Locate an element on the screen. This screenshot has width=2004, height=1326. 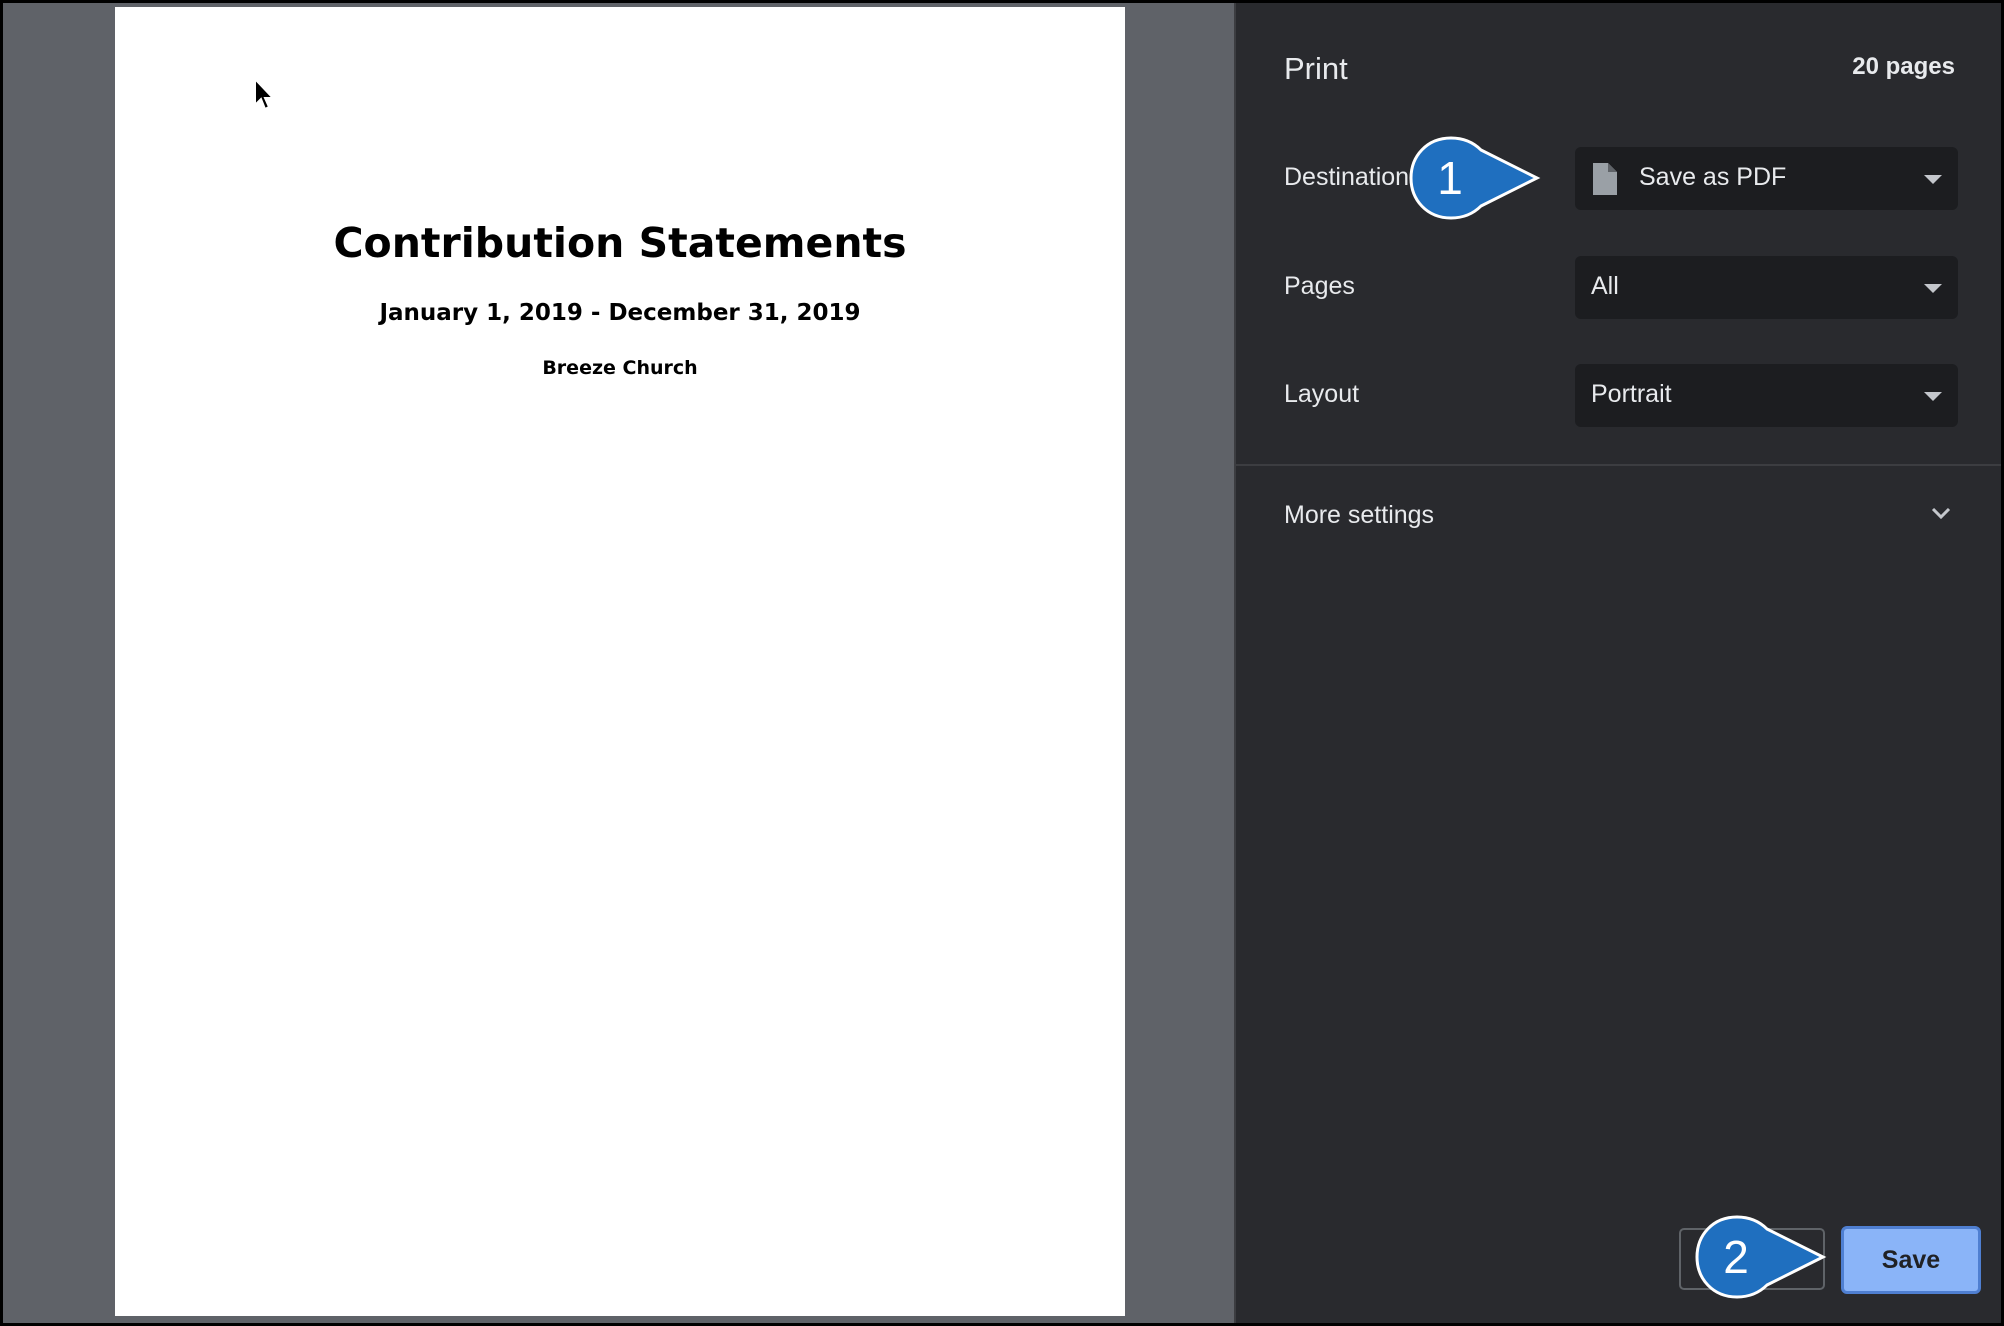
panel-title: Print is located at coordinates (1316, 68).